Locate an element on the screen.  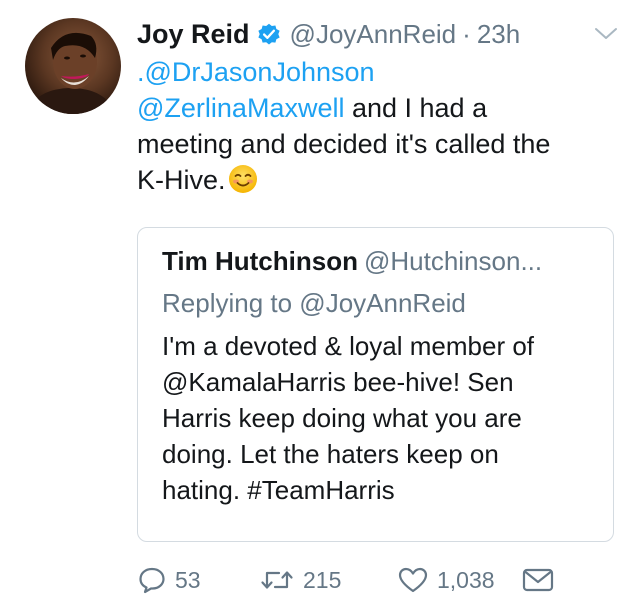
mention-link: @ZerlinaMaxwell is located at coordinates (240, 108).